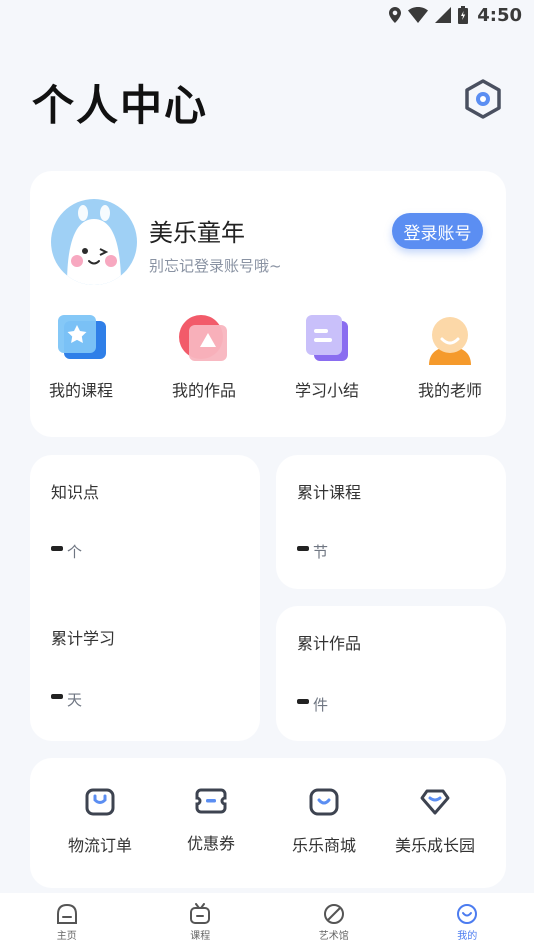 Image resolution: width=534 pixels, height=950 pixels. Describe the element at coordinates (321, 552) in the screenshot. I see `stat-courses-unit: 节` at that location.